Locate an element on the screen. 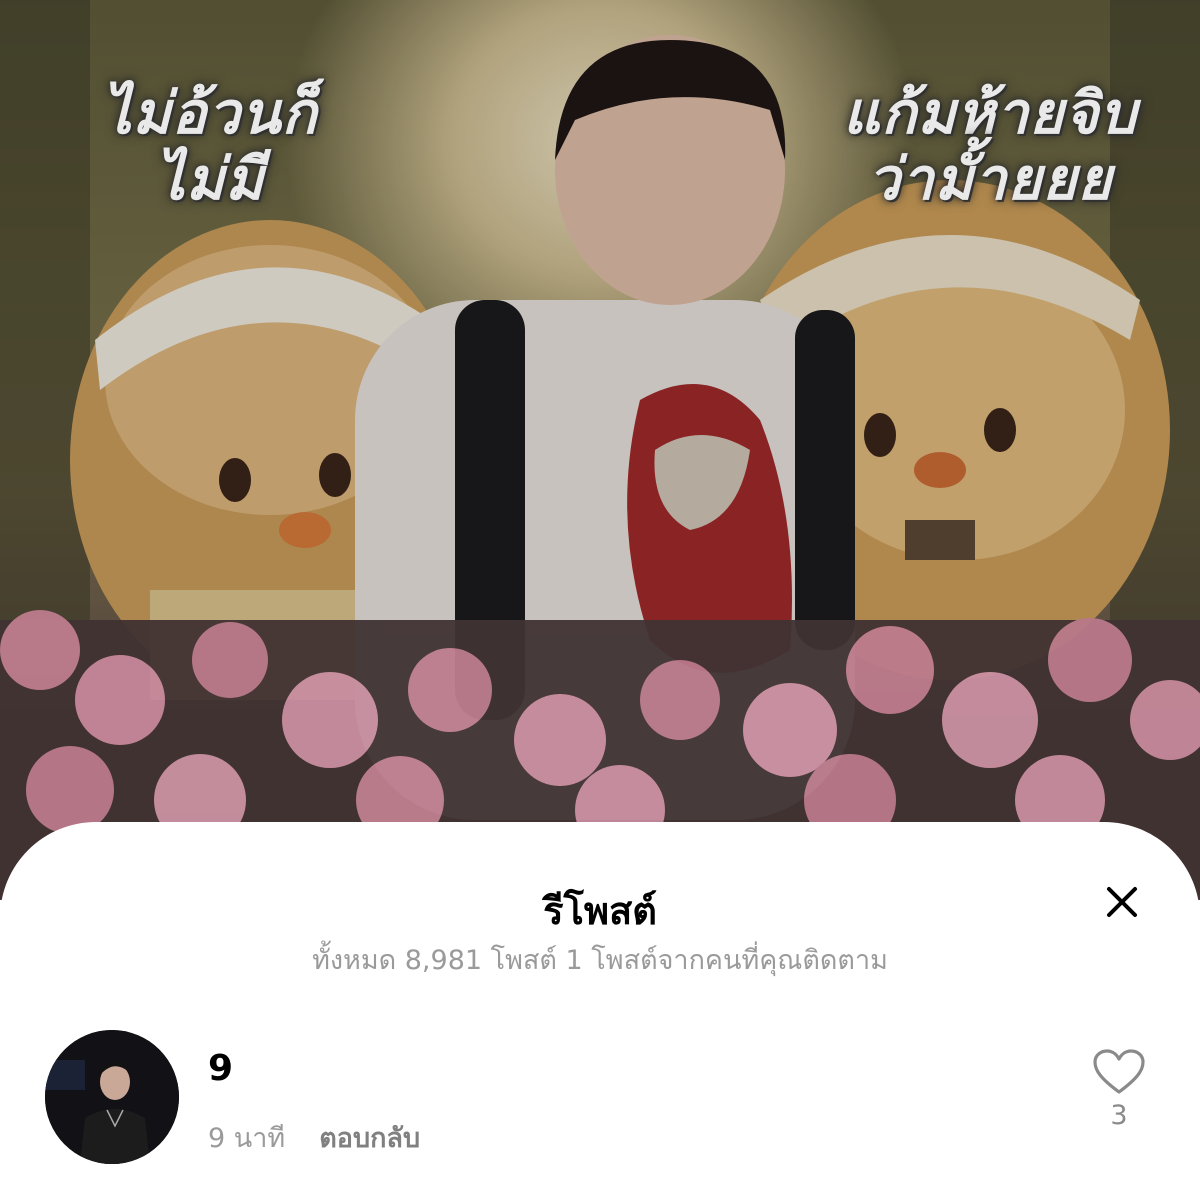  timestamp: 9 นาที is located at coordinates (247, 1138).